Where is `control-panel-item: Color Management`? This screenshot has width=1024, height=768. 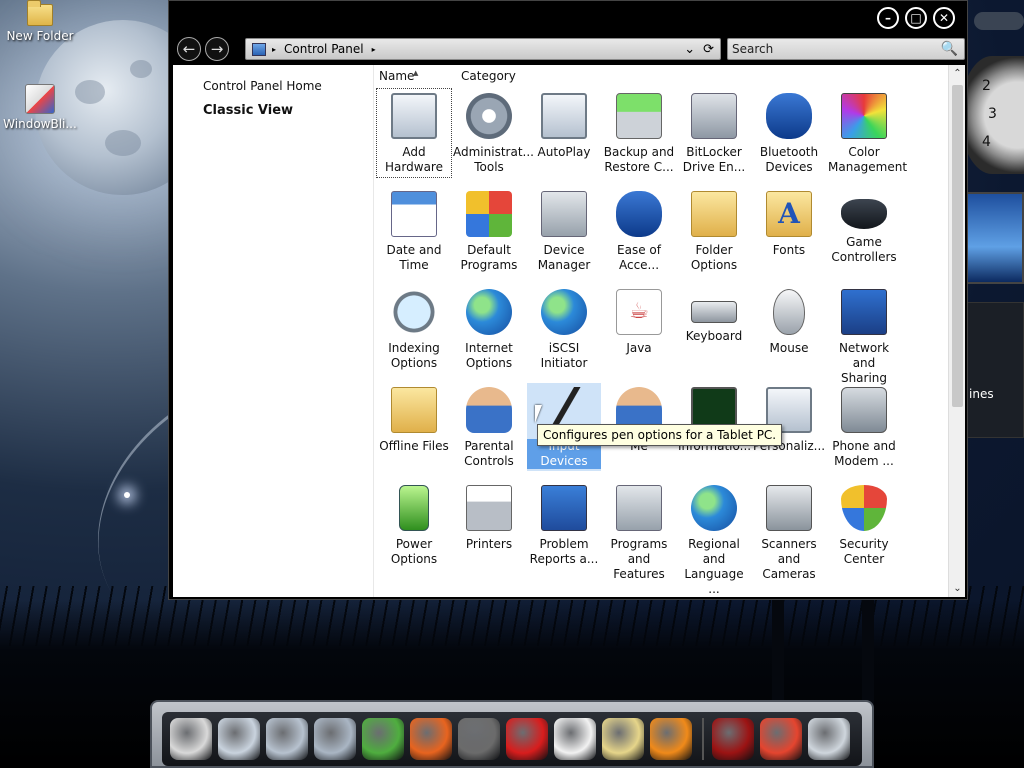
control-panel-item: Color Management is located at coordinates (867, 133).